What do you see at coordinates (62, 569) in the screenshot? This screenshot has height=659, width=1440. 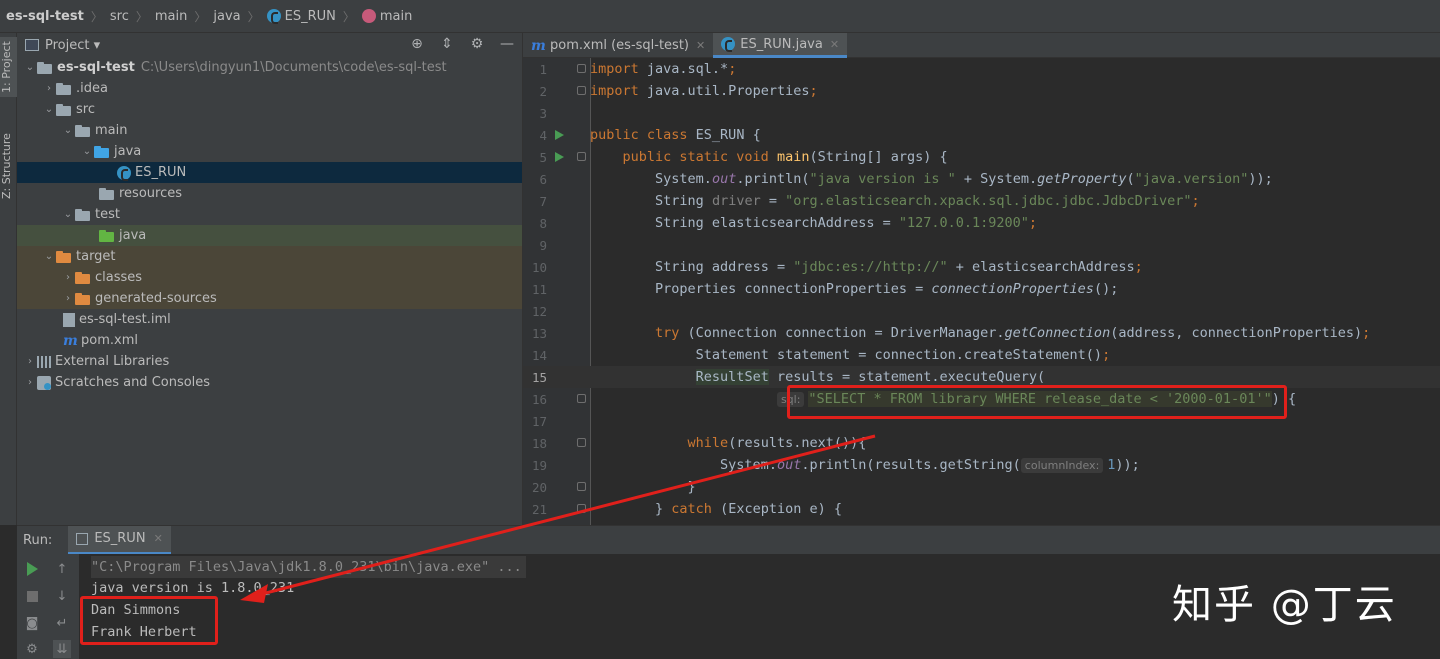 I see `scroll-up-icon: ↑` at bounding box center [62, 569].